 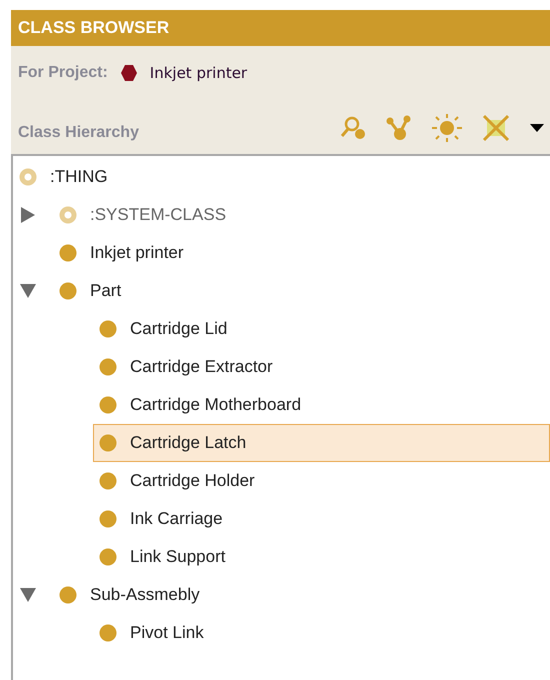 What do you see at coordinates (78, 133) in the screenshot?
I see `section-label: Class Hierarchy` at bounding box center [78, 133].